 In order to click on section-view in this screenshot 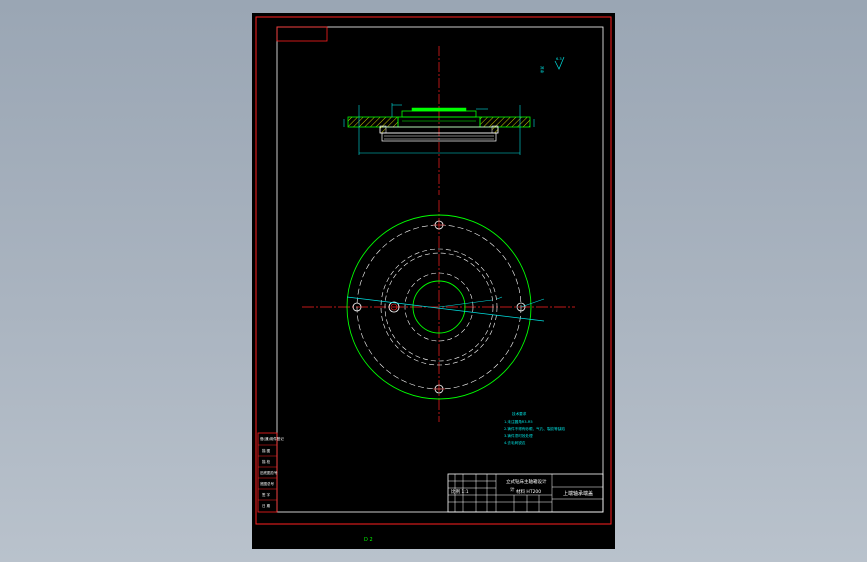, I will do `click(439, 120)`.